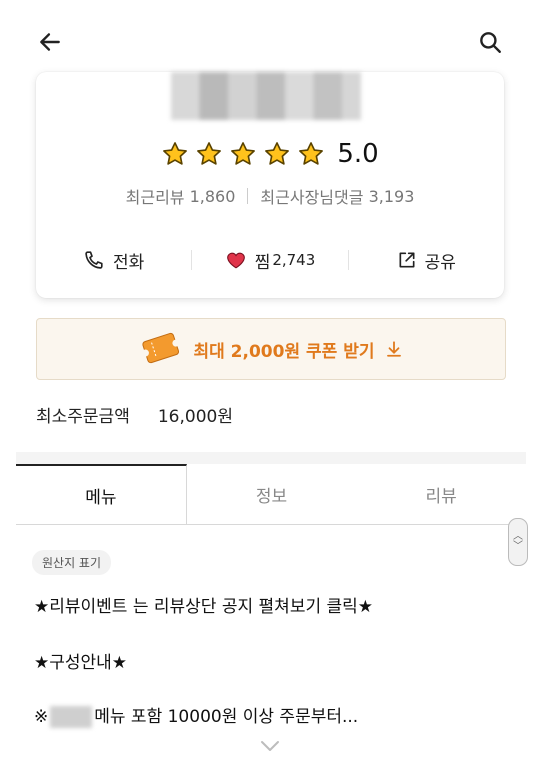  What do you see at coordinates (204, 607) in the screenshot?
I see `notice-line-review-event: ★리뷰이벤트 는 리뷰상단 공지 펼쳐보기 클릭★` at bounding box center [204, 607].